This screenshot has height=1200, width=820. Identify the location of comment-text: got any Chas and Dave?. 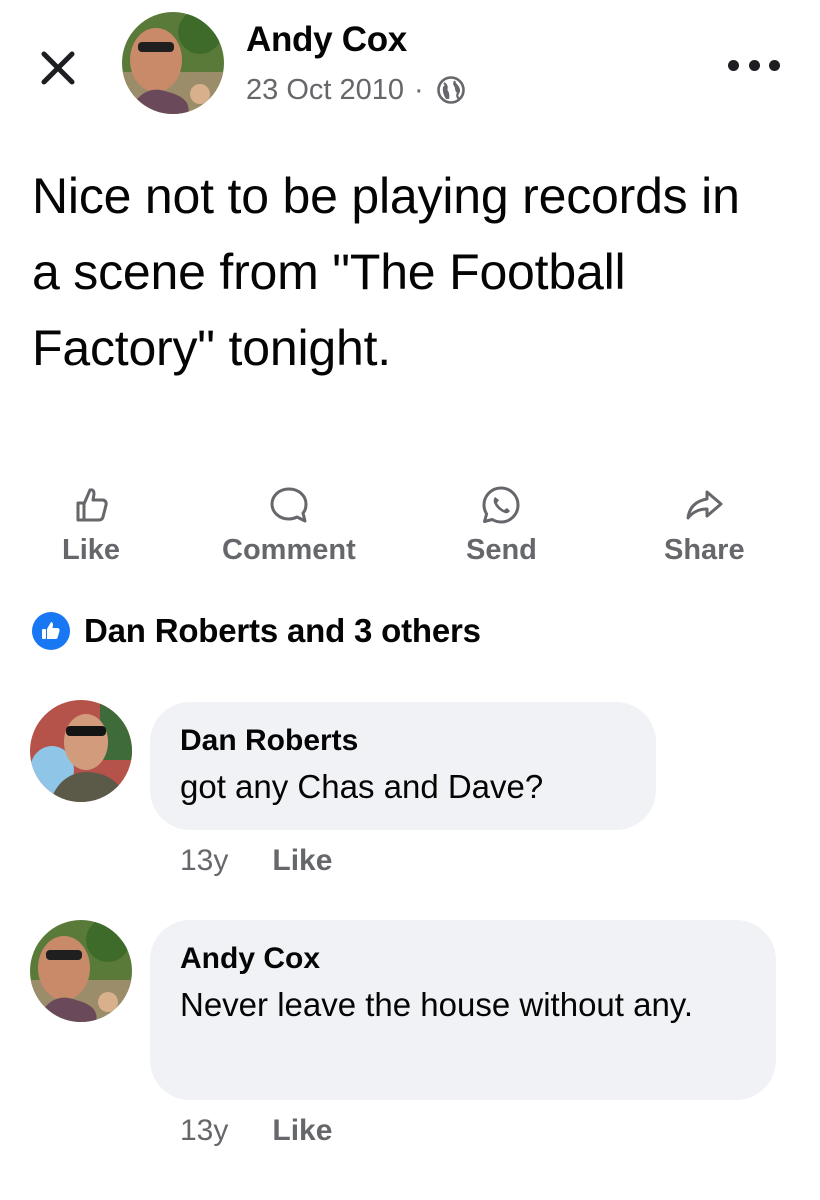
(362, 786).